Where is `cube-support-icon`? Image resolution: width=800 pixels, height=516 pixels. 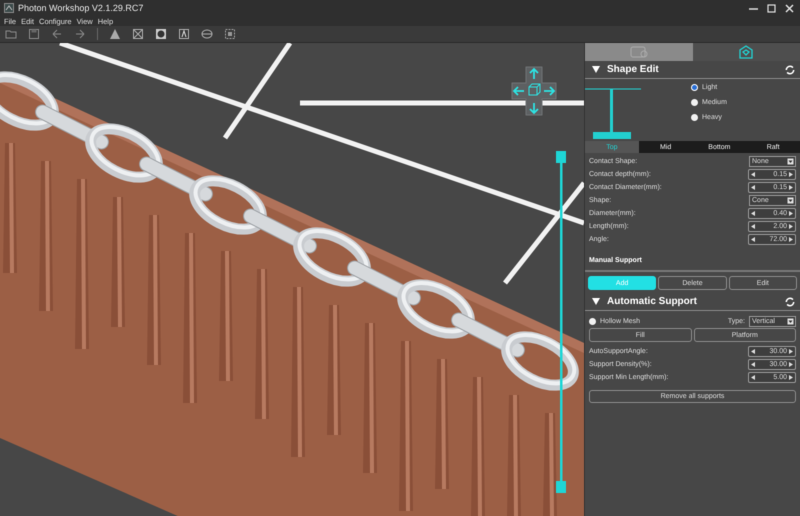
cube-support-icon is located at coordinates (746, 52).